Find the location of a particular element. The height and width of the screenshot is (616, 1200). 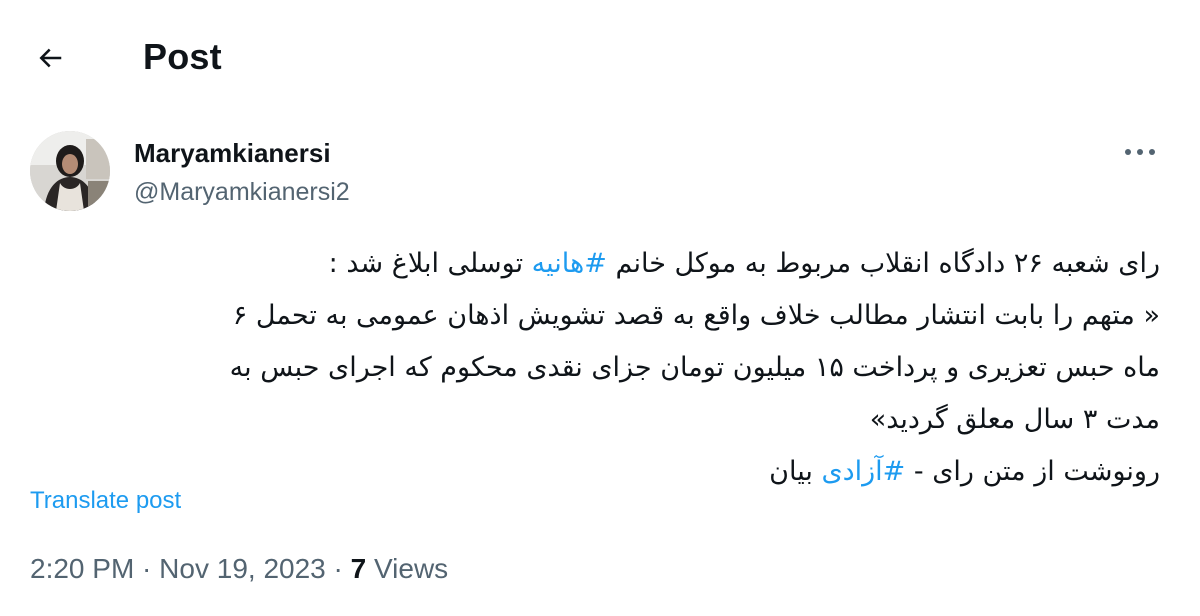

hashtag-link: #آزادی is located at coordinates (863, 471).